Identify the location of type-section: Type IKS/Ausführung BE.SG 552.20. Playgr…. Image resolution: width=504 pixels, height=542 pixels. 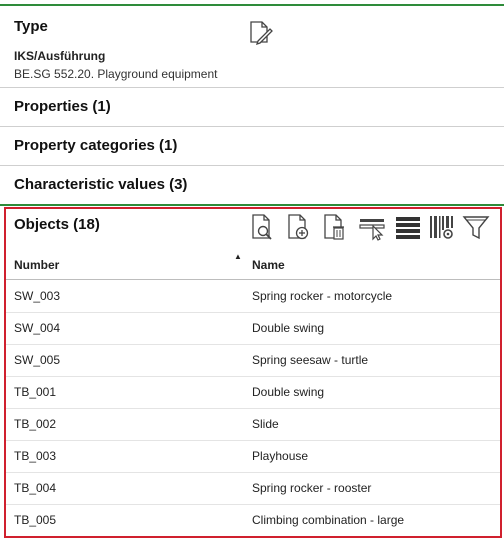
(252, 46).